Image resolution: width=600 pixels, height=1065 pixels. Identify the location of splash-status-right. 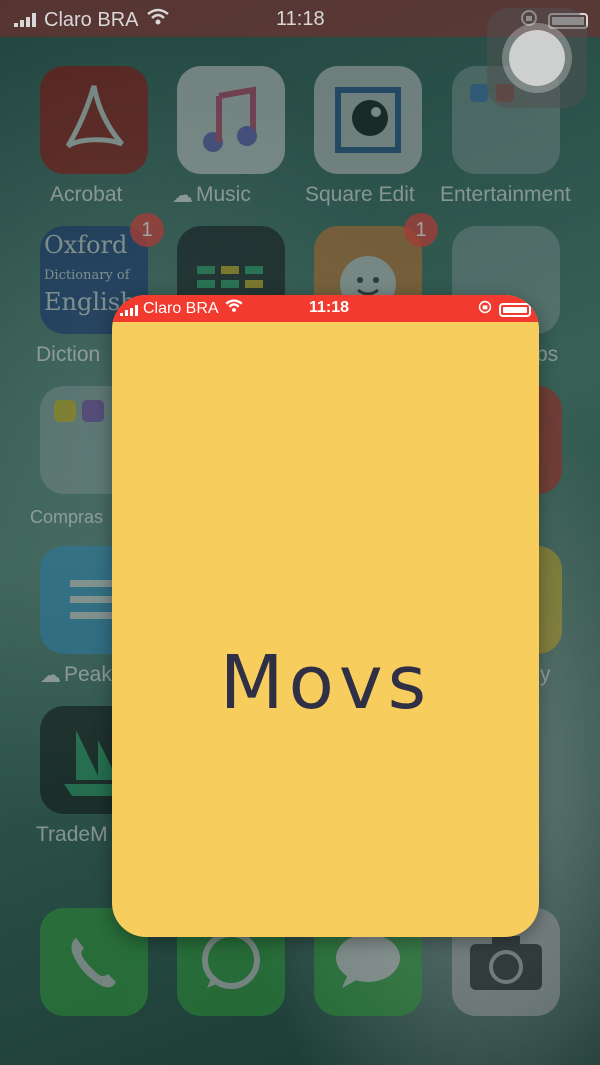
(504, 309).